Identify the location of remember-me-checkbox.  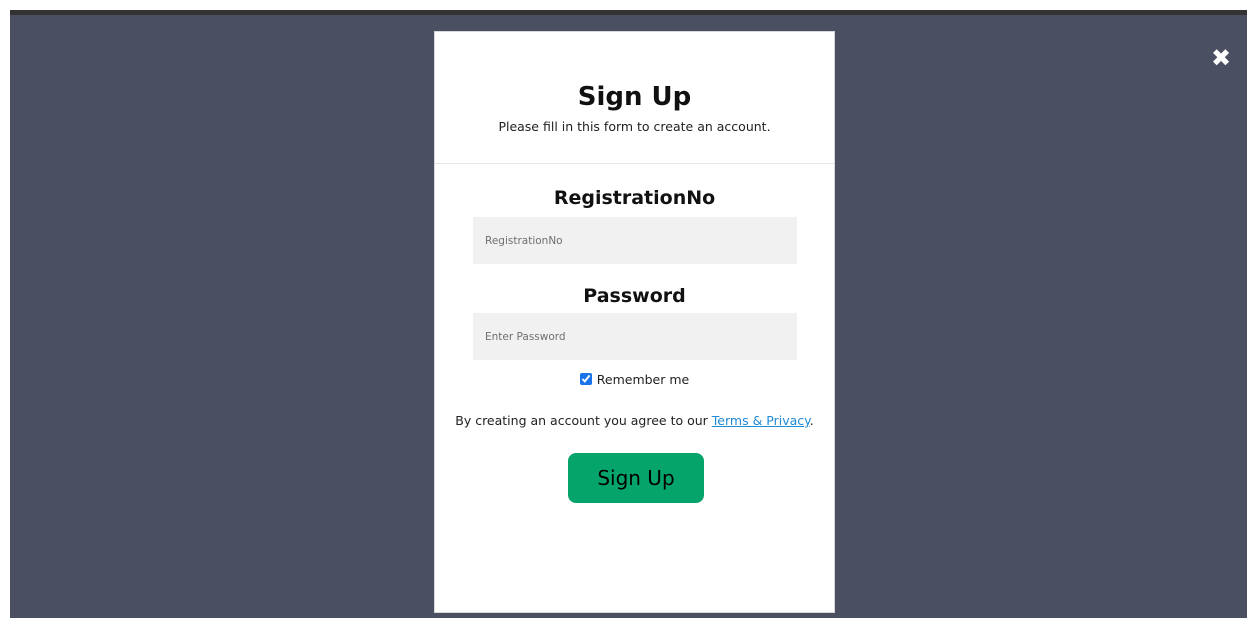
(585, 379).